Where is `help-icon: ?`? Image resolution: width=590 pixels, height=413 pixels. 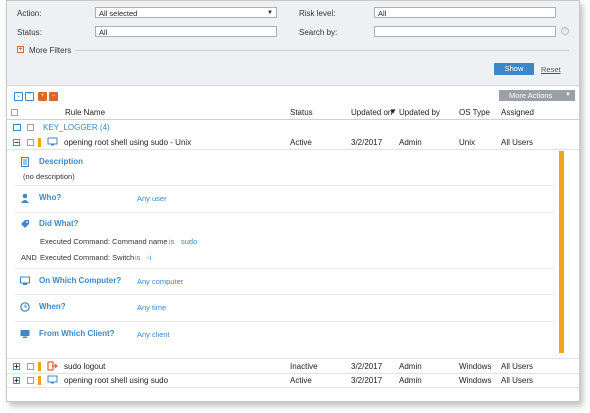
help-icon: ? is located at coordinates (565, 31).